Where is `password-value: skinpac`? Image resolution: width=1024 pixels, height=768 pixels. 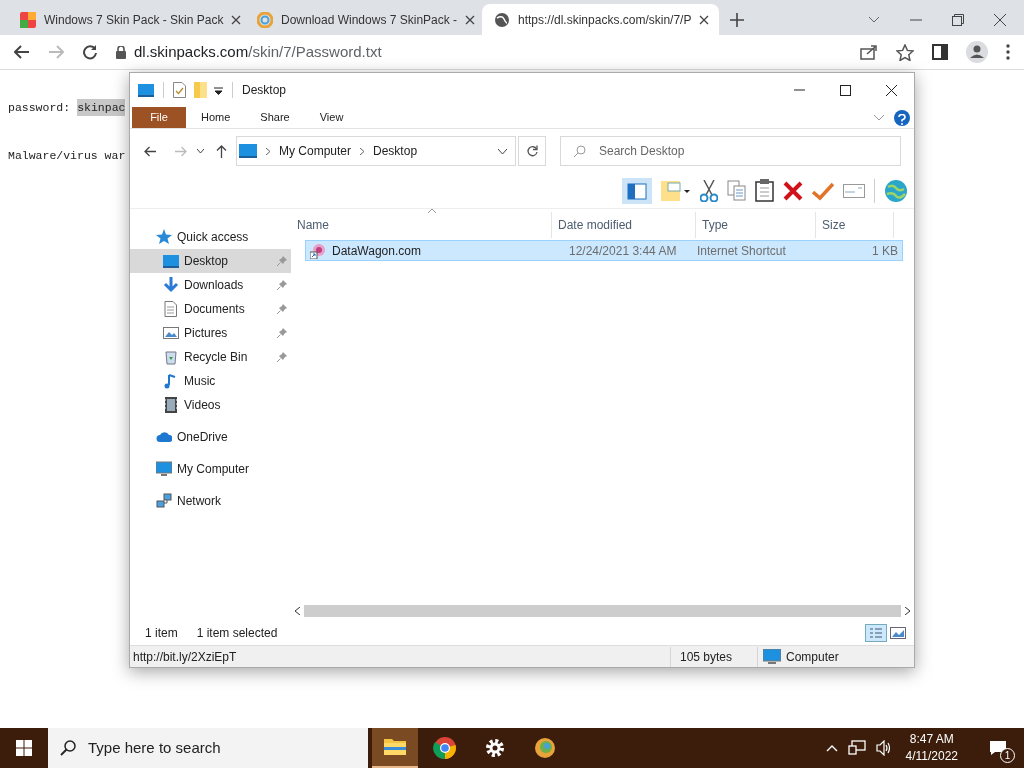 password-value: skinpac is located at coordinates (101, 108).